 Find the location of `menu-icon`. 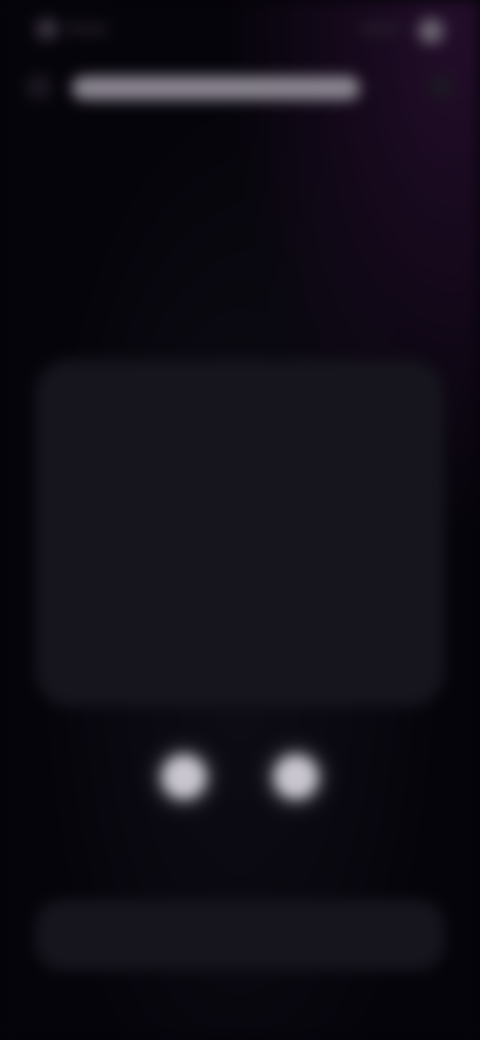

menu-icon is located at coordinates (441, 87).